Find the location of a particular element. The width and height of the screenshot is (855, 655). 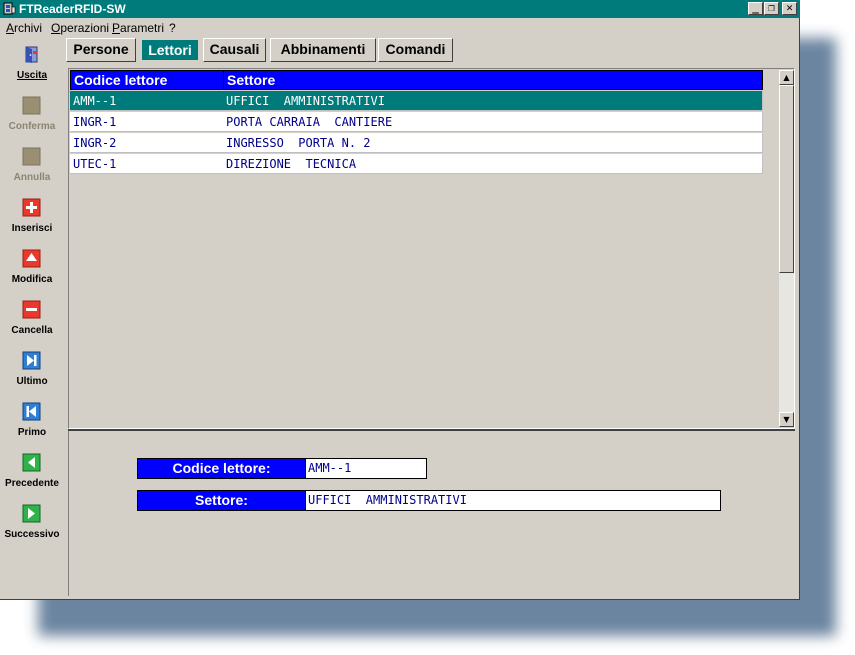

primo-button: Primo is located at coordinates (32, 421).